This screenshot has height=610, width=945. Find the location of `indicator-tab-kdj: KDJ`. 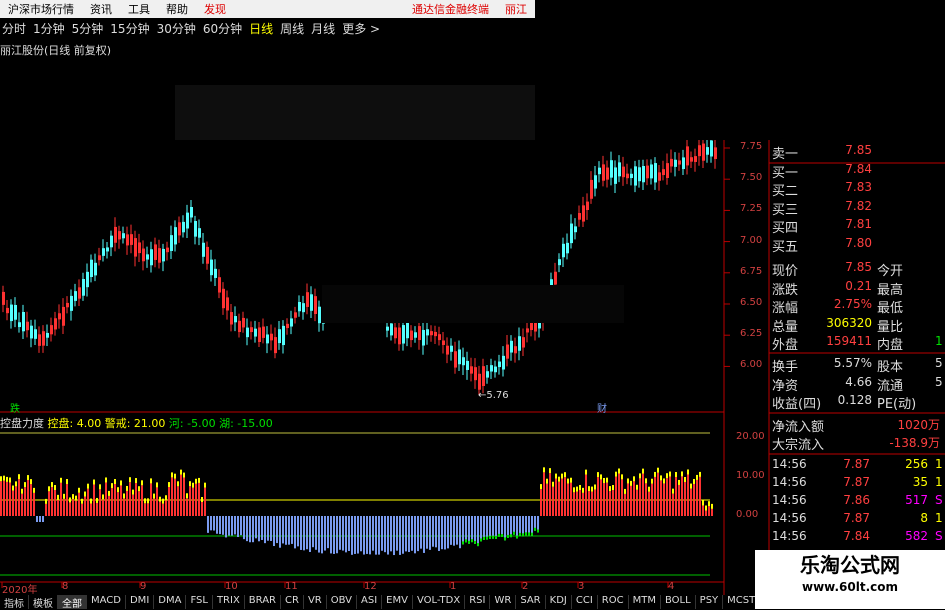

indicator-tab-kdj: KDJ is located at coordinates (559, 602).